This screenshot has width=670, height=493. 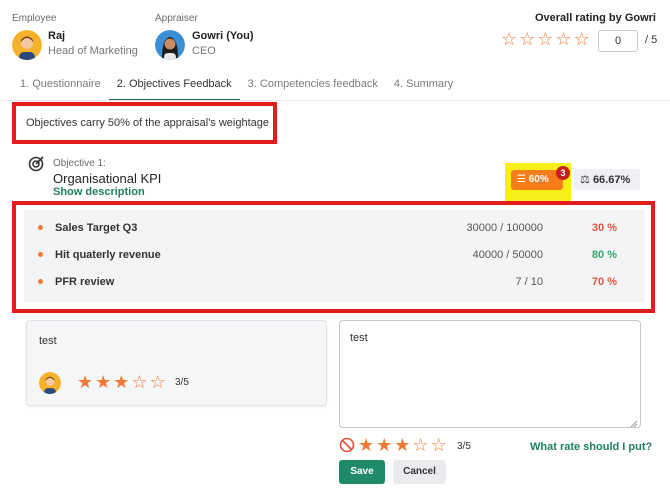 What do you see at coordinates (464, 446) in the screenshot?
I see `appraiser-rating-text: 3/5` at bounding box center [464, 446].